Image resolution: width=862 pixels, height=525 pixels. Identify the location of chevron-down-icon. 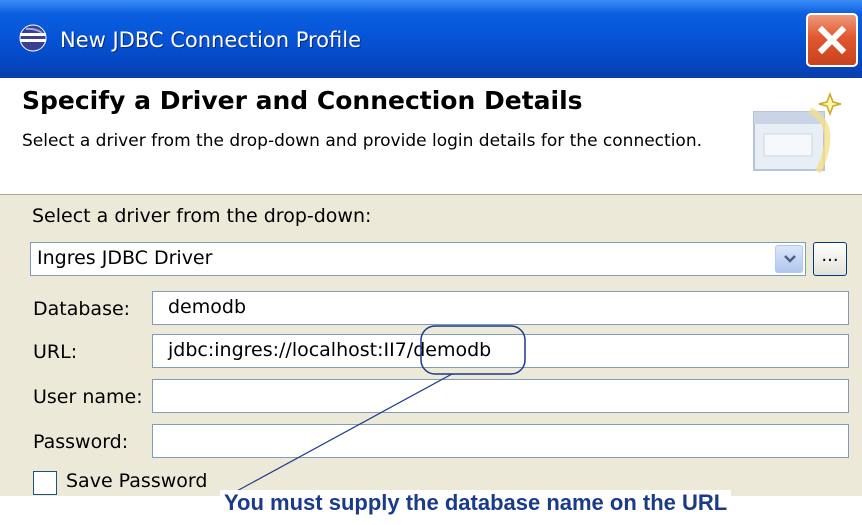
(790, 259).